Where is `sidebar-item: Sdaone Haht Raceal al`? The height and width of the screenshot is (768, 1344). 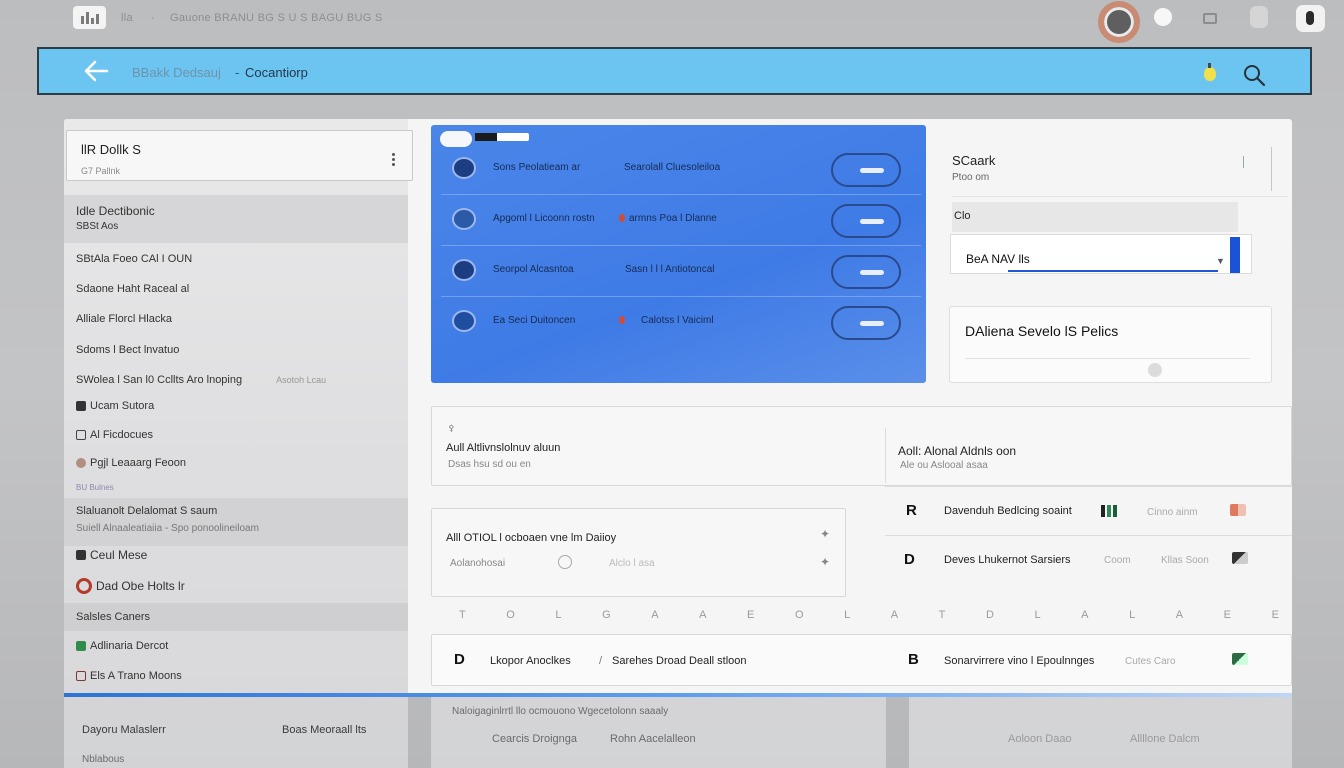
sidebar-item: Sdaone Haht Raceal al is located at coordinates (132, 289).